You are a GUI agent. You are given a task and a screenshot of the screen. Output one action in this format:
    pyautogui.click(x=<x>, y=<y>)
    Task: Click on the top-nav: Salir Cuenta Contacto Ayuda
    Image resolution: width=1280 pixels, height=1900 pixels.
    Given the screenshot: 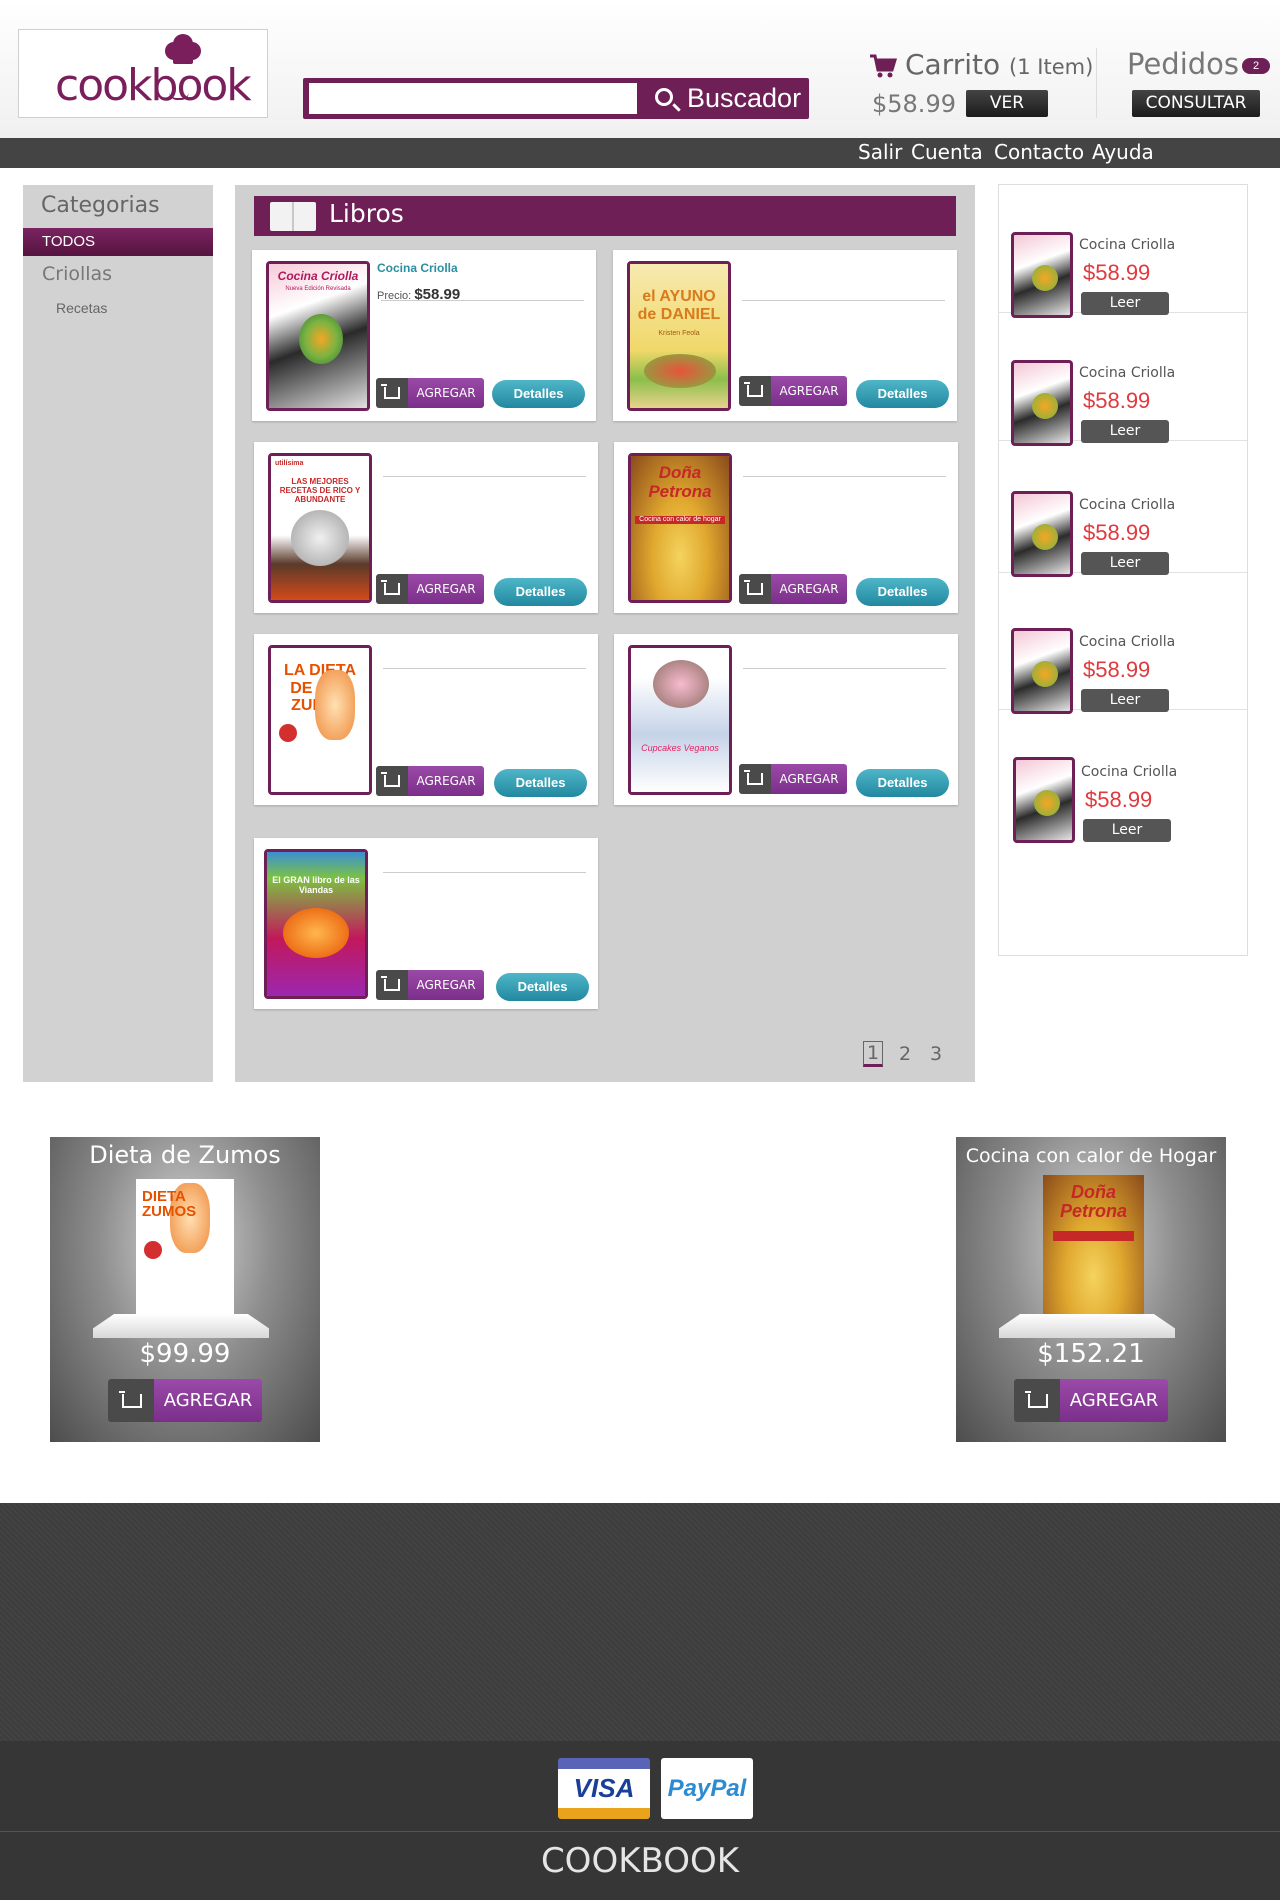 What is the action you would take?
    pyautogui.click(x=640, y=153)
    